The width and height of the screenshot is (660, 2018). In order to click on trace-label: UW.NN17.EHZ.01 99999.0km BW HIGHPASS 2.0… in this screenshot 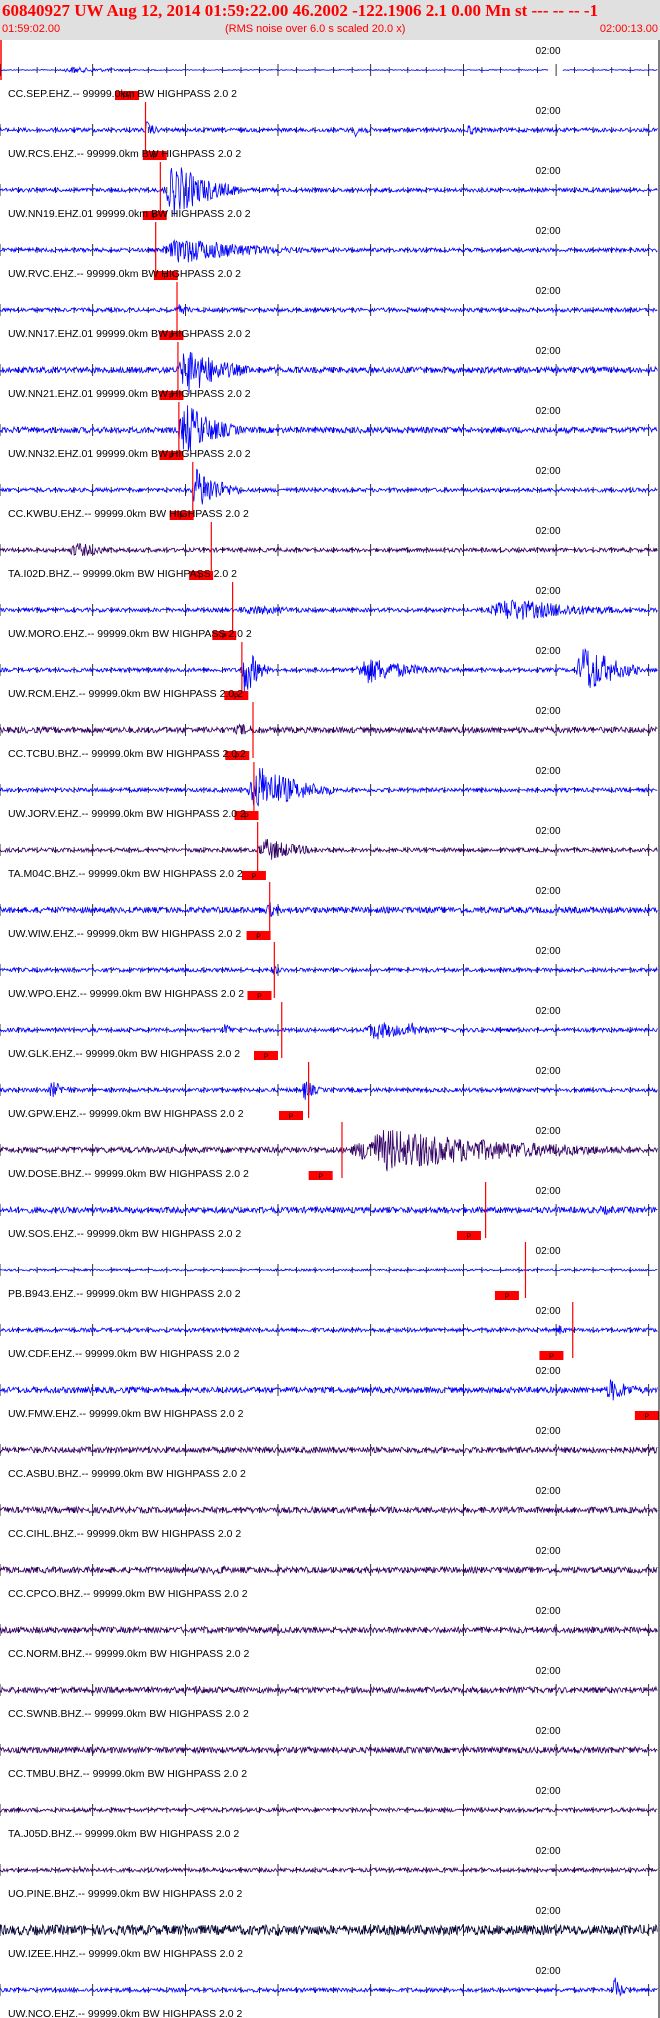, I will do `click(129, 334)`.